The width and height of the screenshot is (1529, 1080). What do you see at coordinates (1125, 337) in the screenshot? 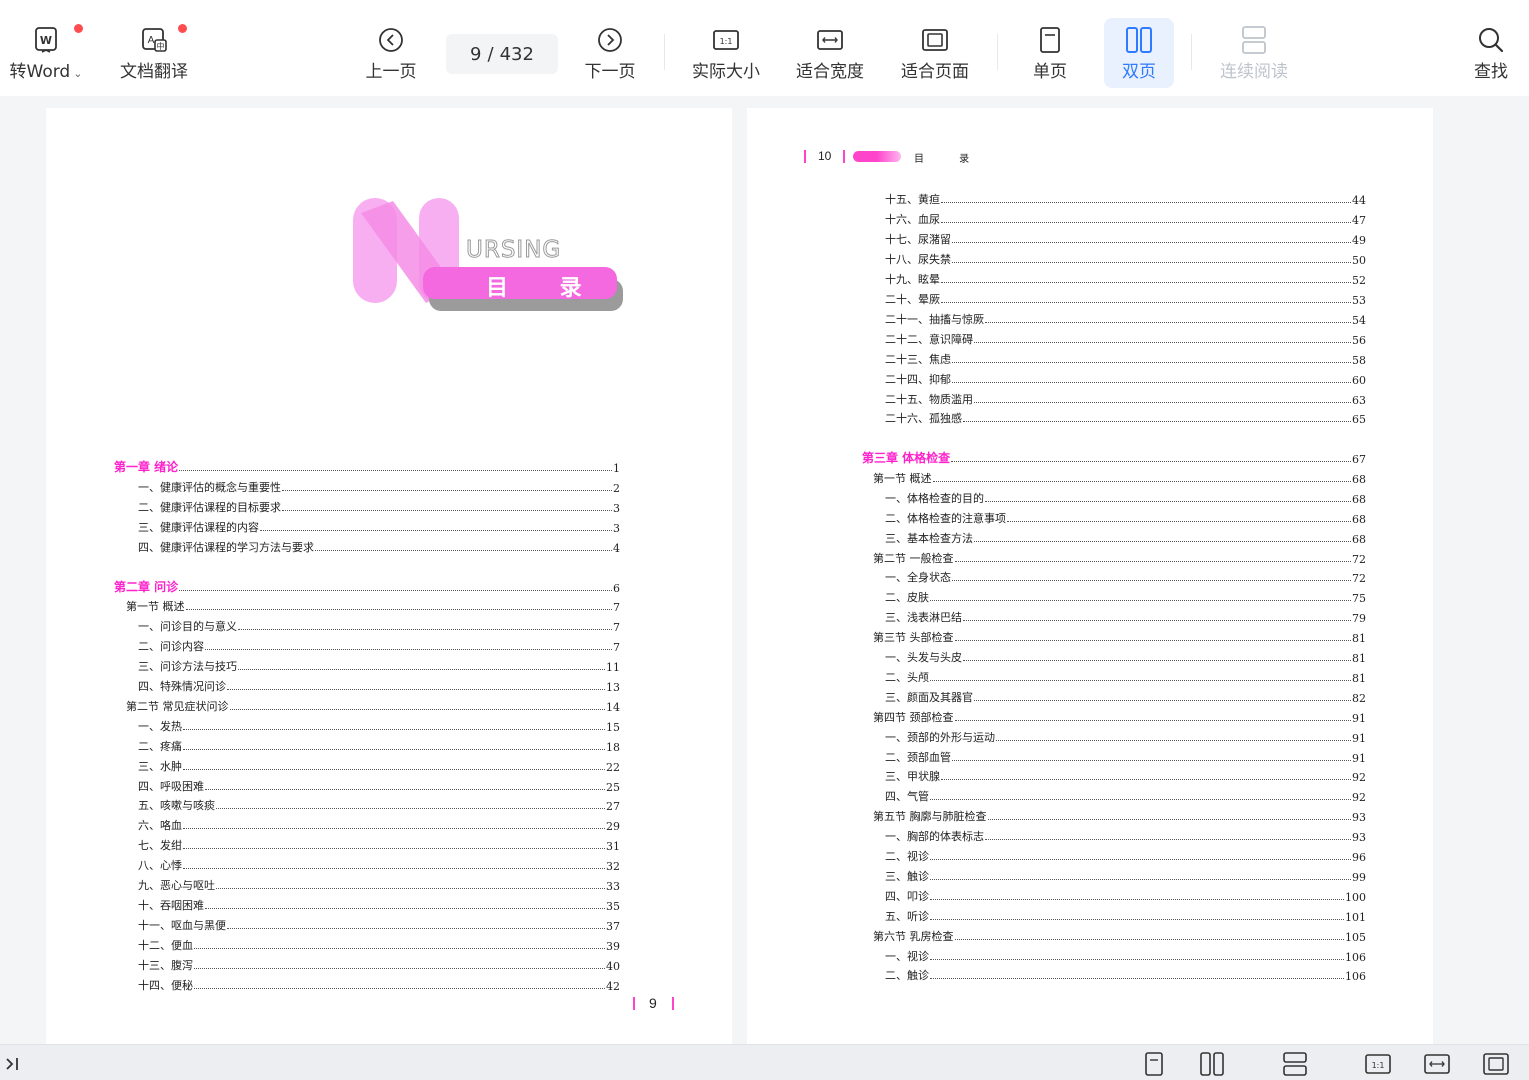
I see `toc-item-row: 二十二、意识障碍 56` at bounding box center [1125, 337].